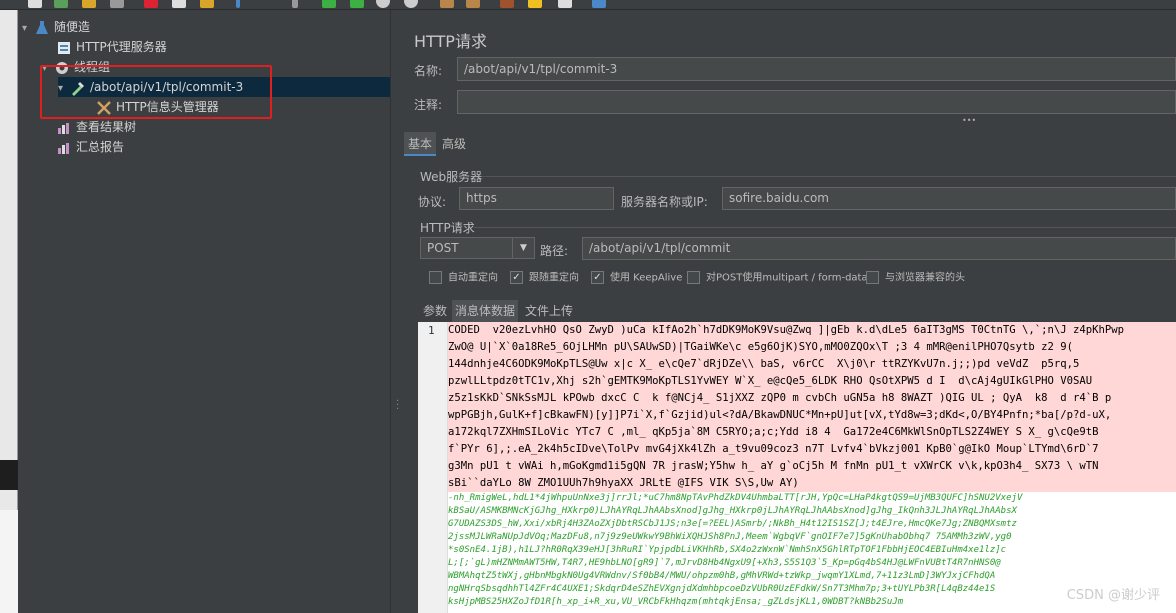 Image resolution: width=1176 pixels, height=613 pixels. I want to click on http-request-group-label: HTTP请求, so click(447, 228).